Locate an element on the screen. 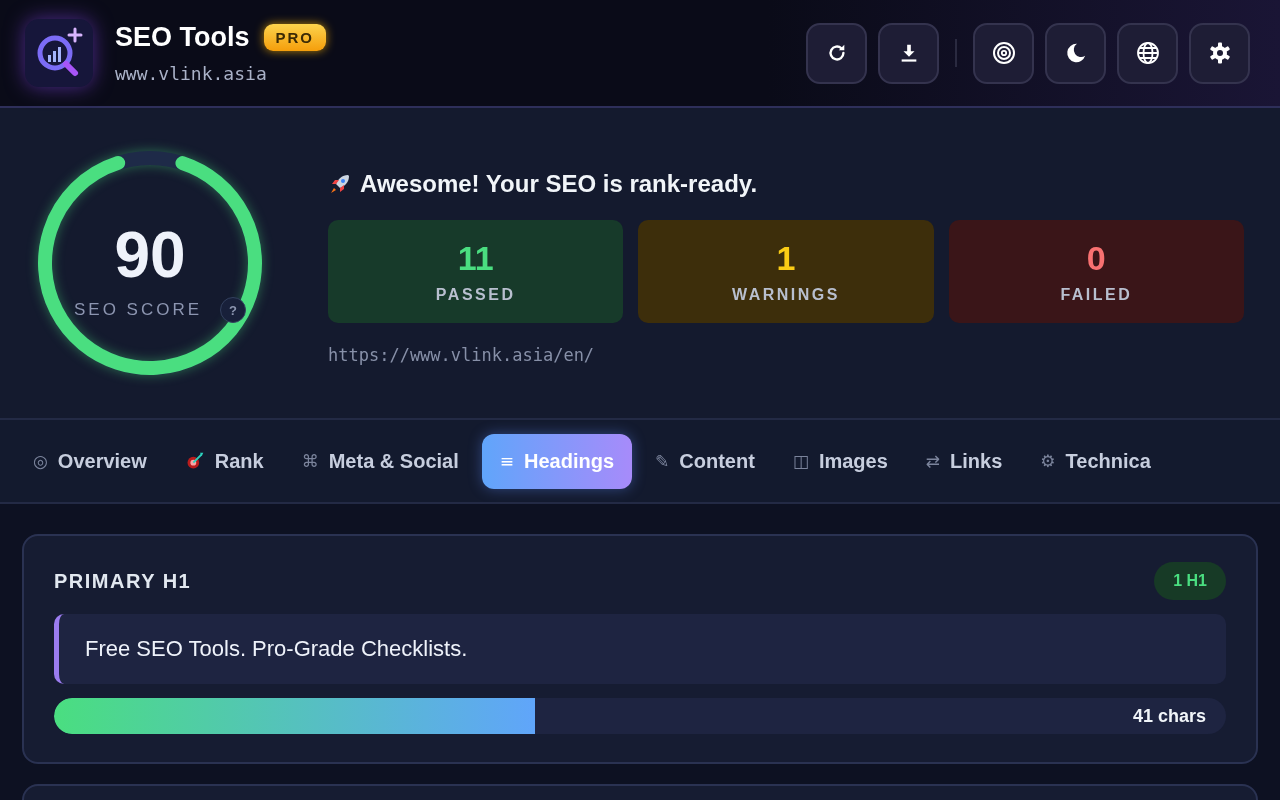  count-badge: 1 H1 is located at coordinates (1190, 581).